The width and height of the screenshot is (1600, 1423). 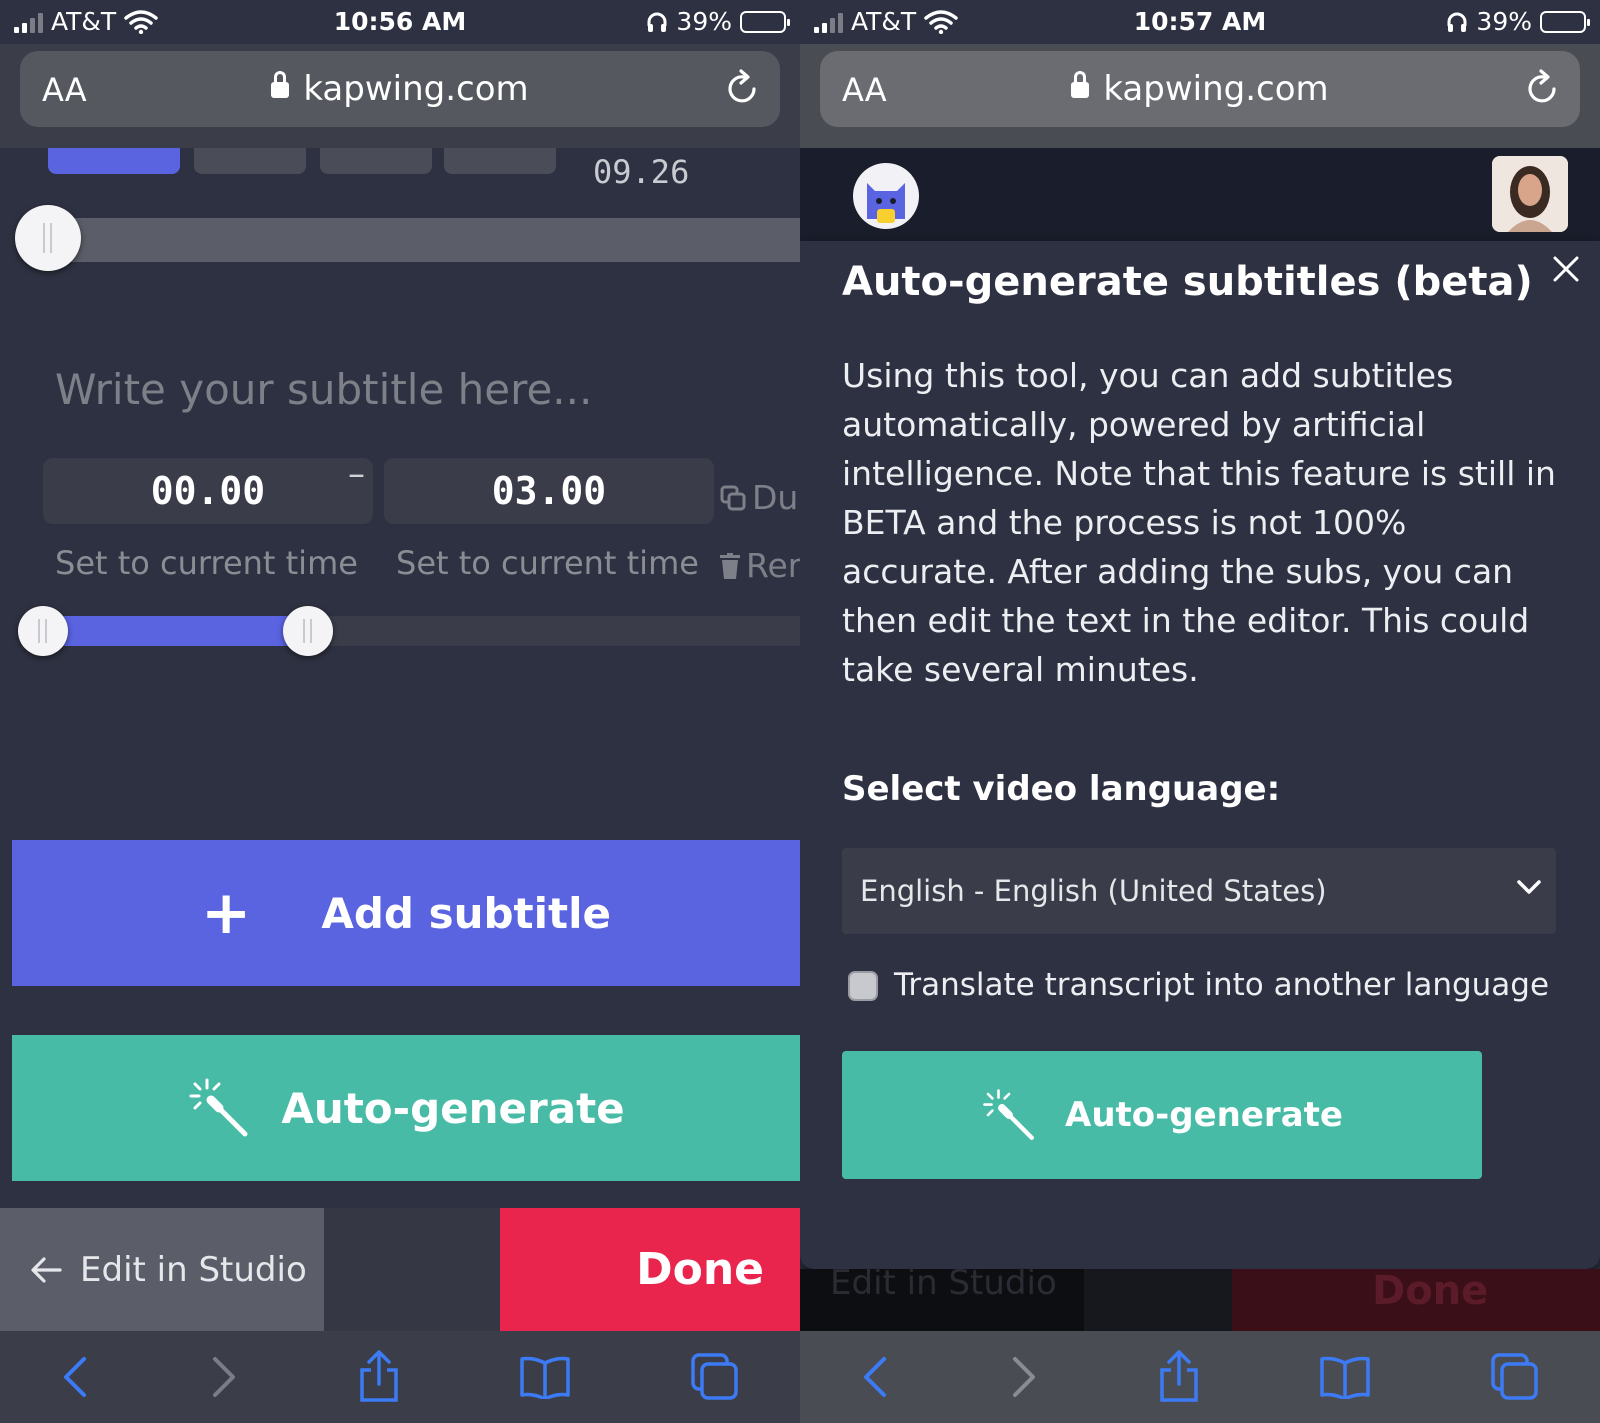 What do you see at coordinates (549, 491) in the screenshot?
I see `end-time-input: 03.00` at bounding box center [549, 491].